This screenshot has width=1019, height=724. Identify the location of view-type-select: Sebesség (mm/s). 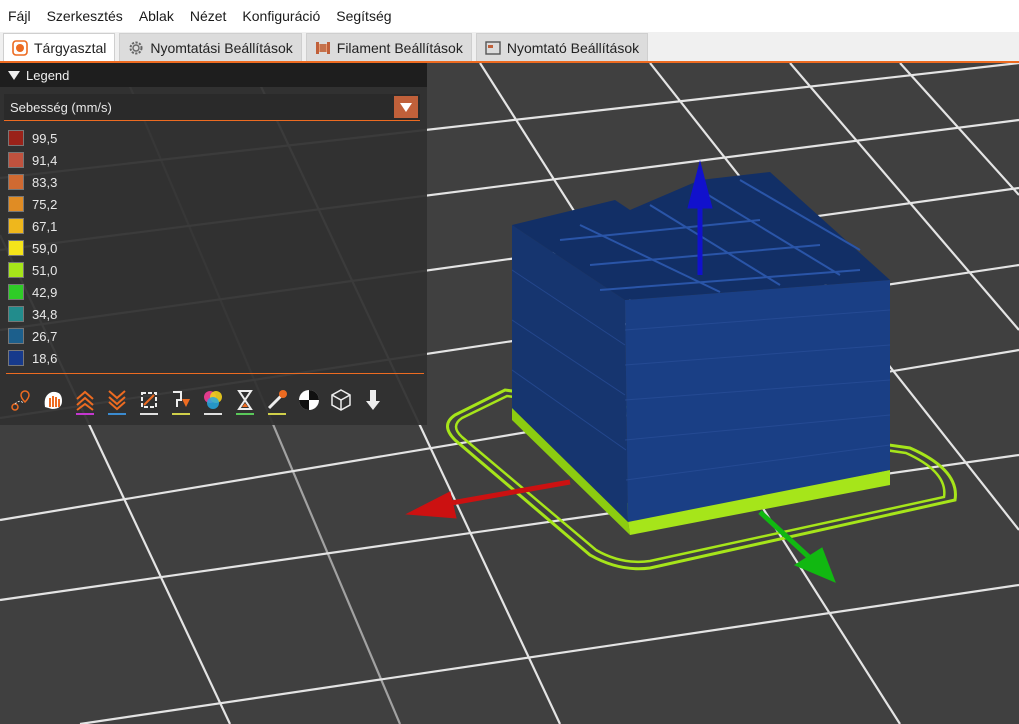
(212, 107).